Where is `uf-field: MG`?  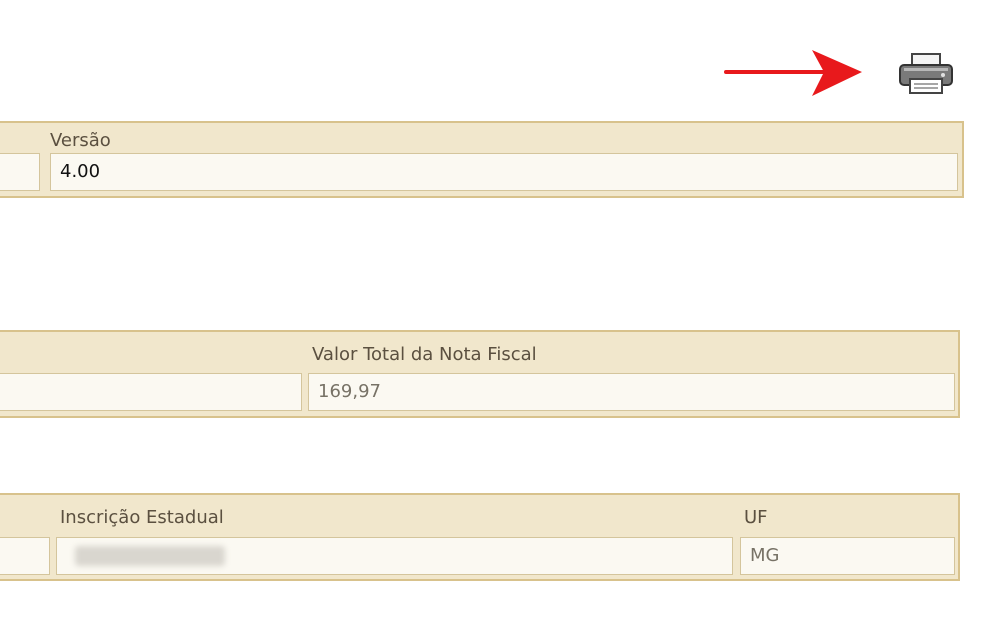
uf-field: MG is located at coordinates (847, 556).